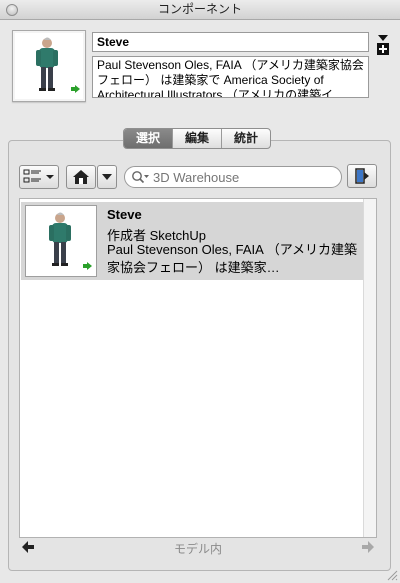 The height and width of the screenshot is (583, 400). I want to click on tab-statistics: 統計, so click(246, 138).